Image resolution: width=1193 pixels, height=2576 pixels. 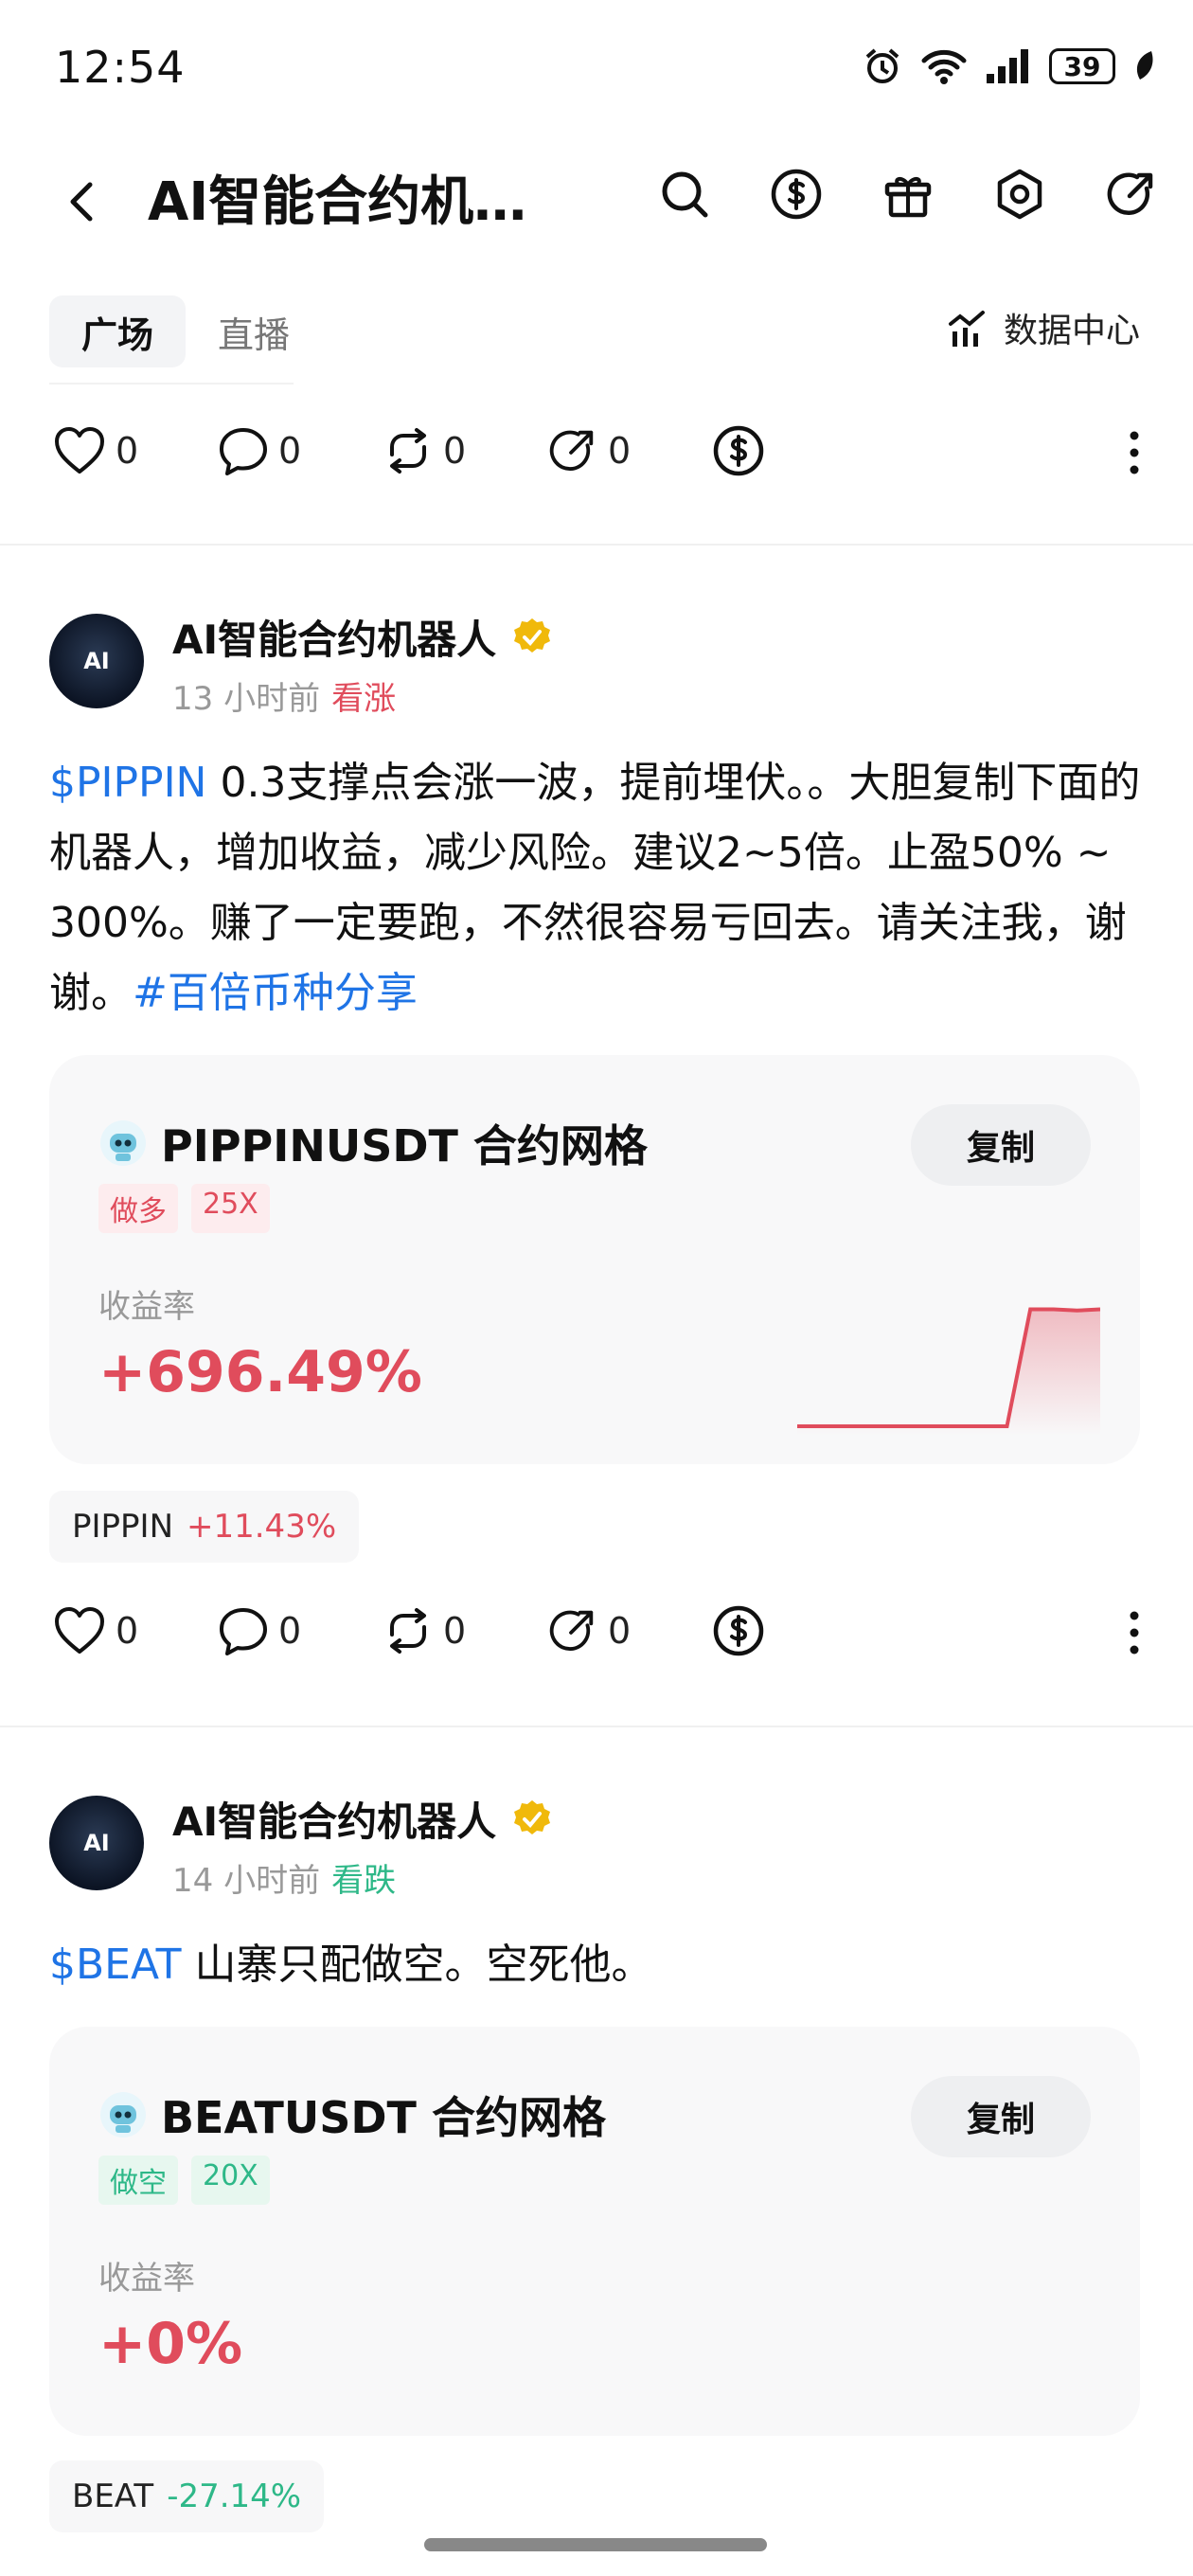 What do you see at coordinates (234, 2496) in the screenshot?
I see `ticker-change: -27.14%` at bounding box center [234, 2496].